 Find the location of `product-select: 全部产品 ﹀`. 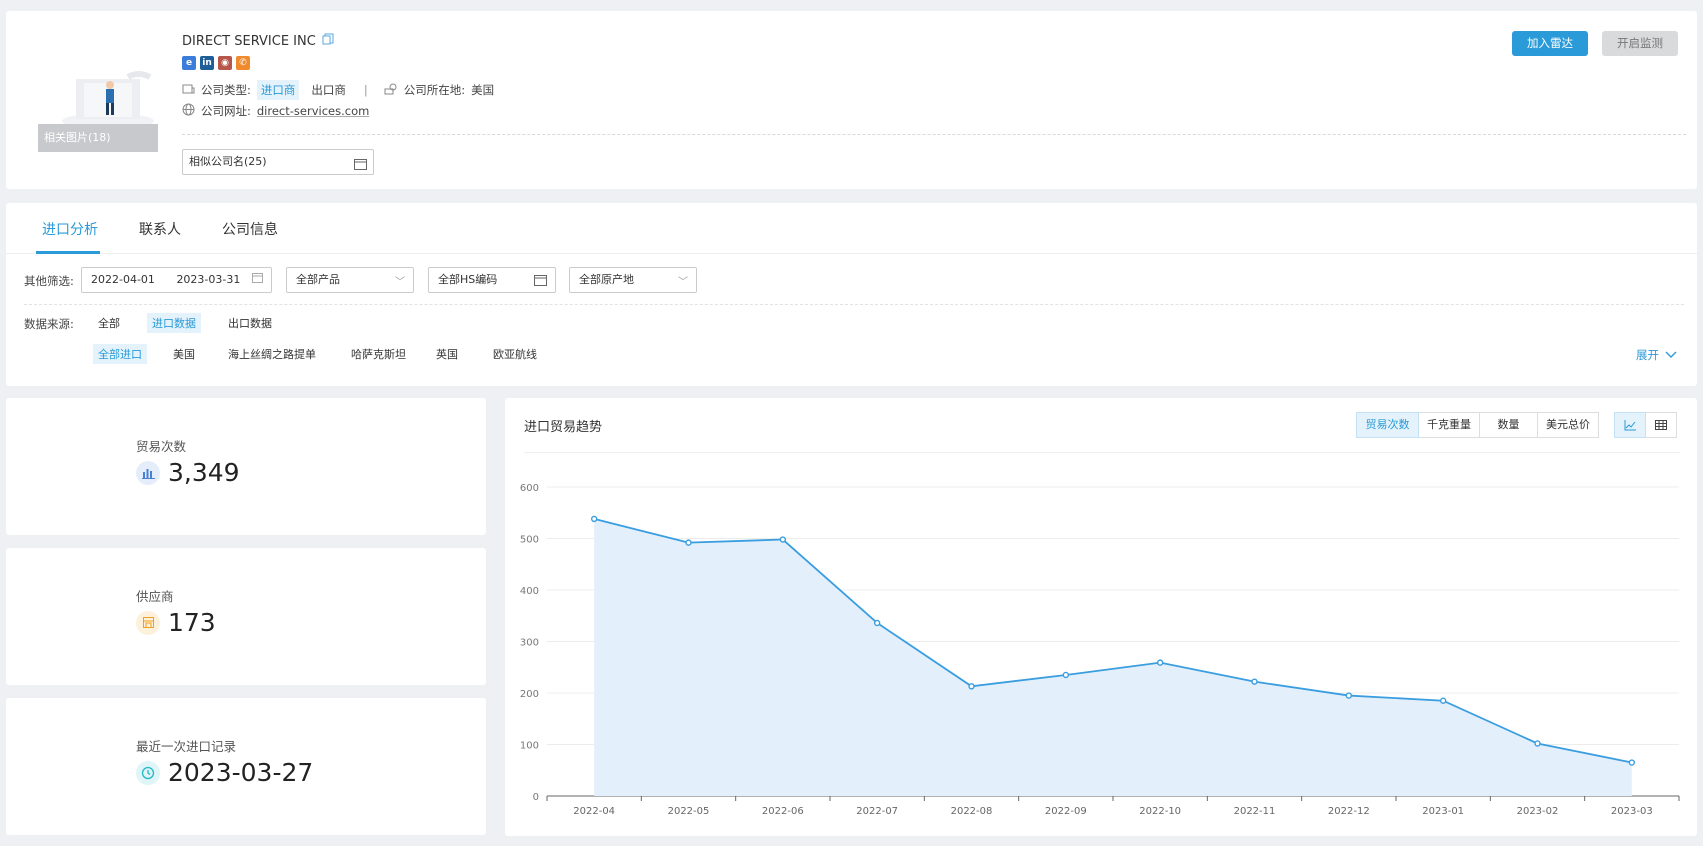

product-select: 全部产品 ﹀ is located at coordinates (350, 280).